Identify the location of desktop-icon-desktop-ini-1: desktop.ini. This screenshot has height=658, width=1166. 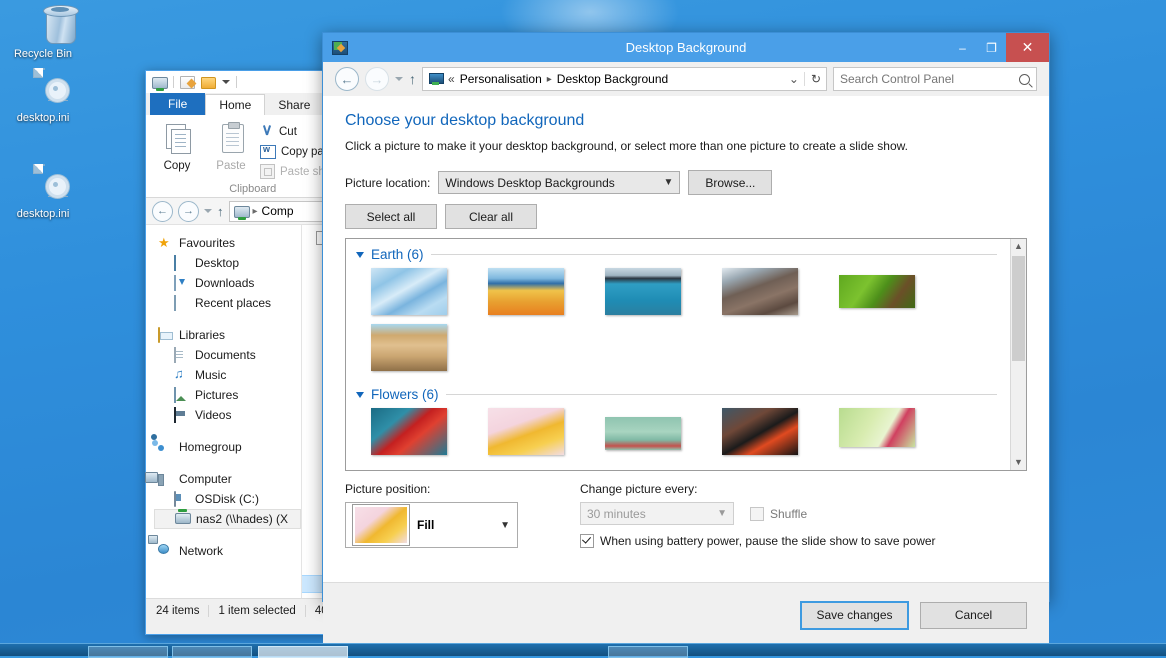
(43, 96).